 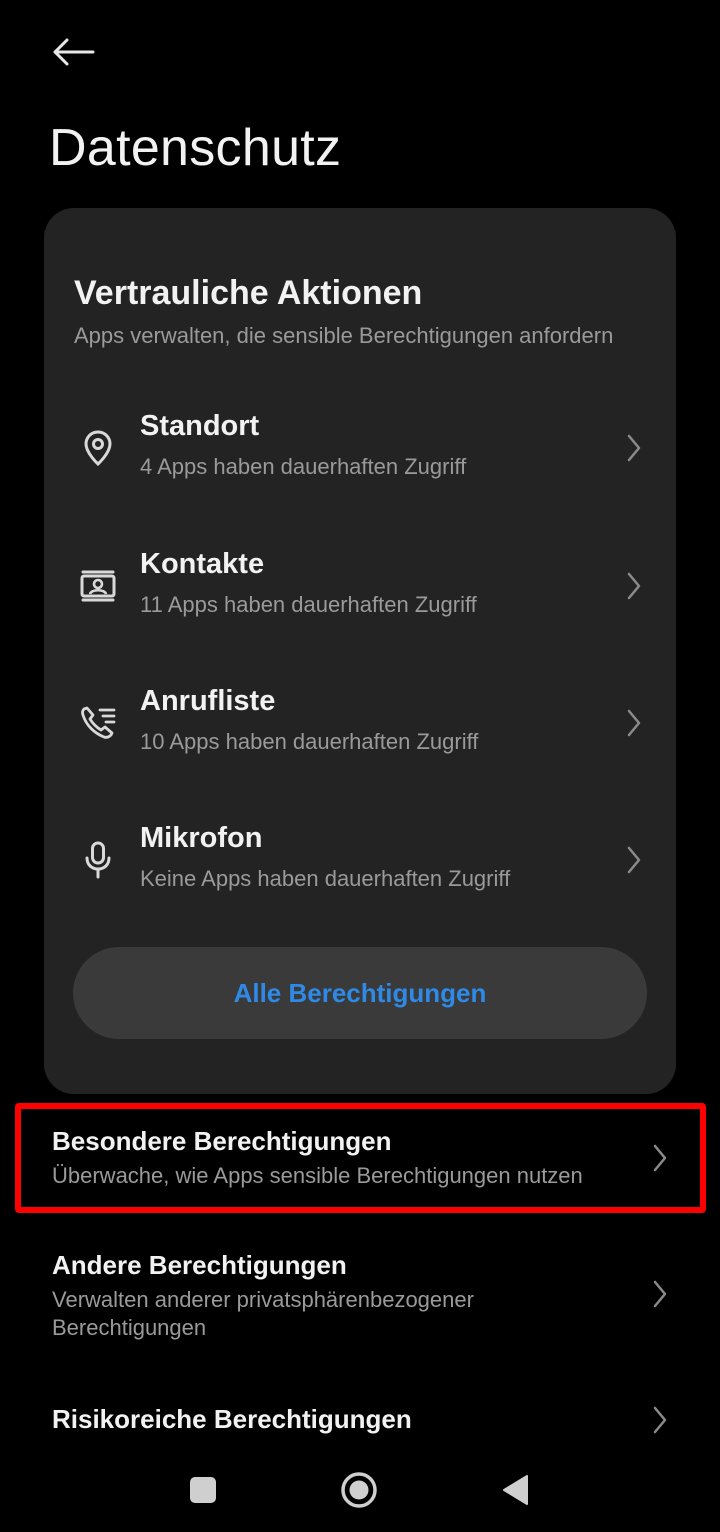 I want to click on recents-square-icon, so click(x=203, y=1490).